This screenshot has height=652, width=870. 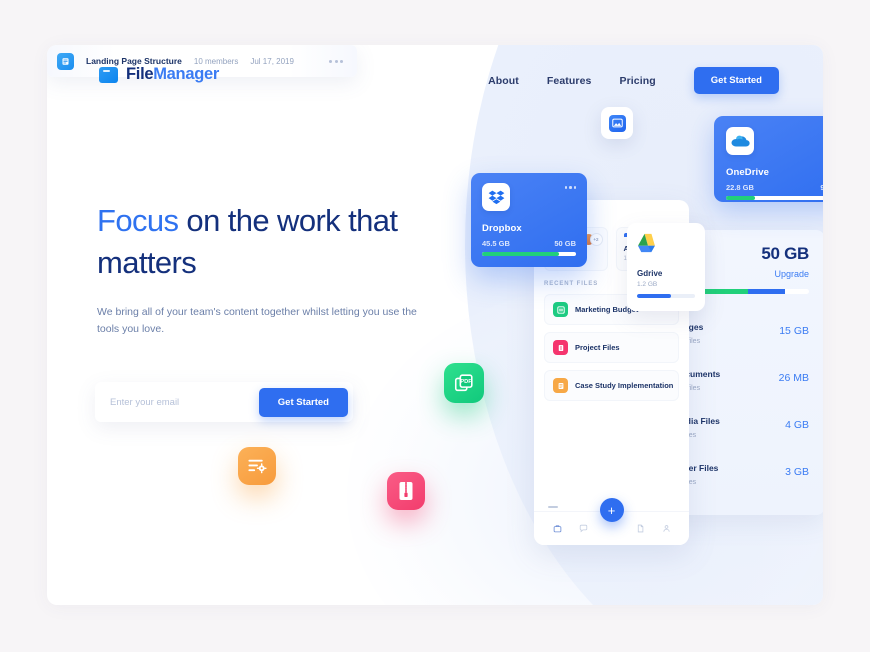 I want to click on dropbox-used: 45.5 GB, so click(x=496, y=243).